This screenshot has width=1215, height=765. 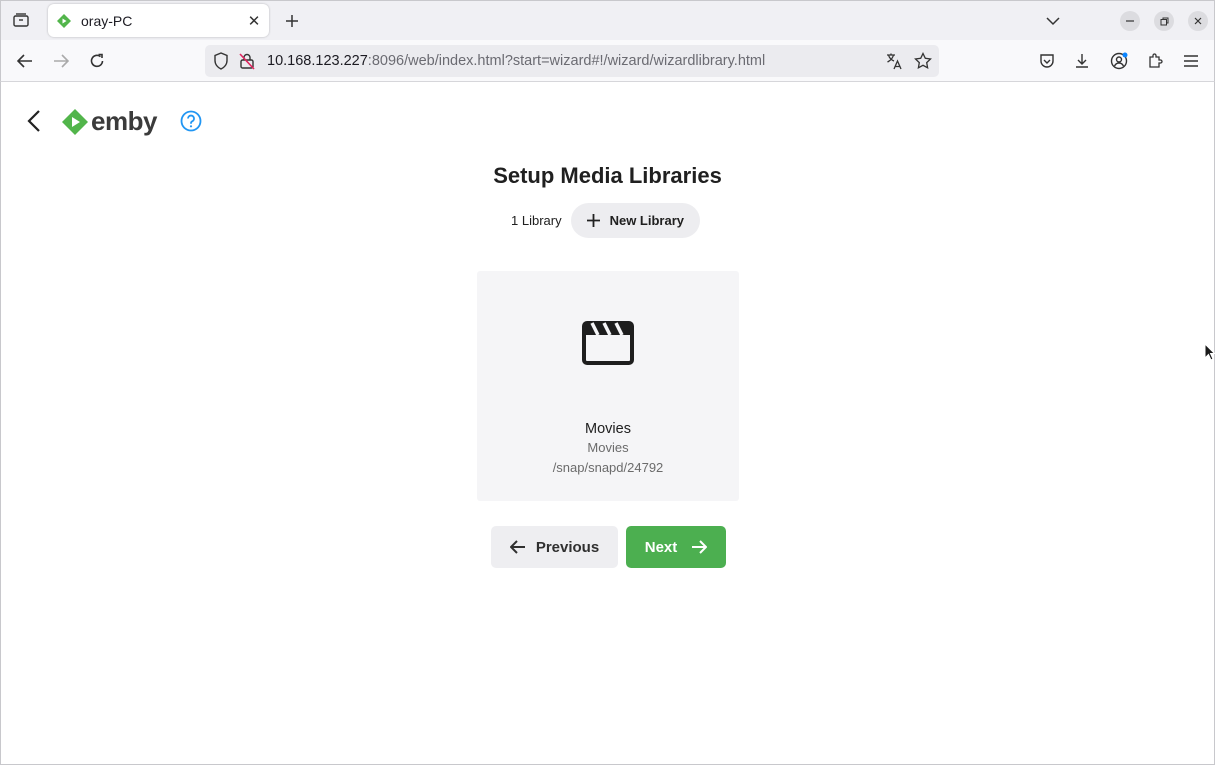 I want to click on previous-button: Previous, so click(x=554, y=547).